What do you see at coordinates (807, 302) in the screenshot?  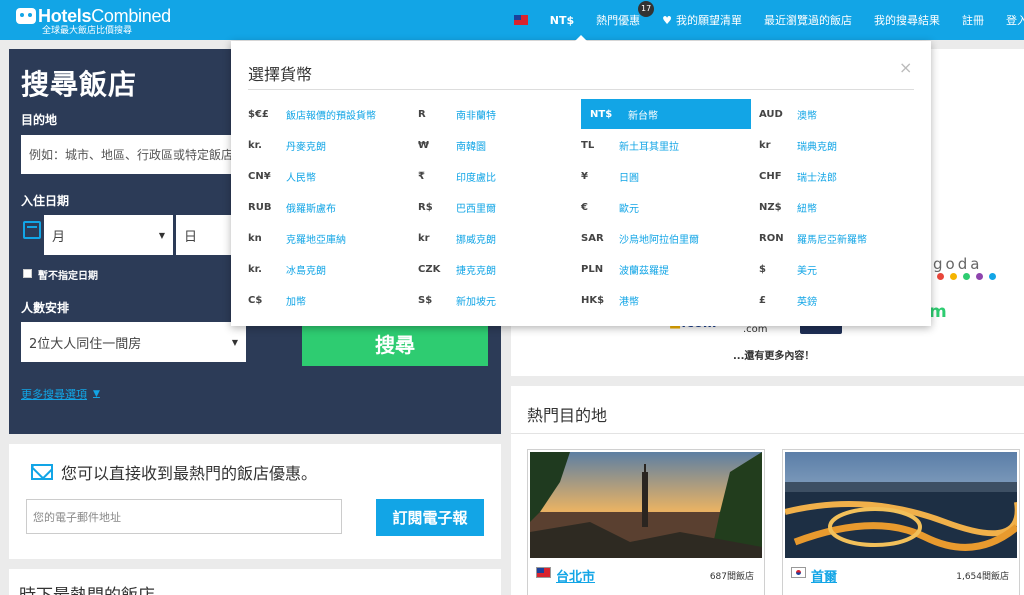 I see `currency-name: 英鎊` at bounding box center [807, 302].